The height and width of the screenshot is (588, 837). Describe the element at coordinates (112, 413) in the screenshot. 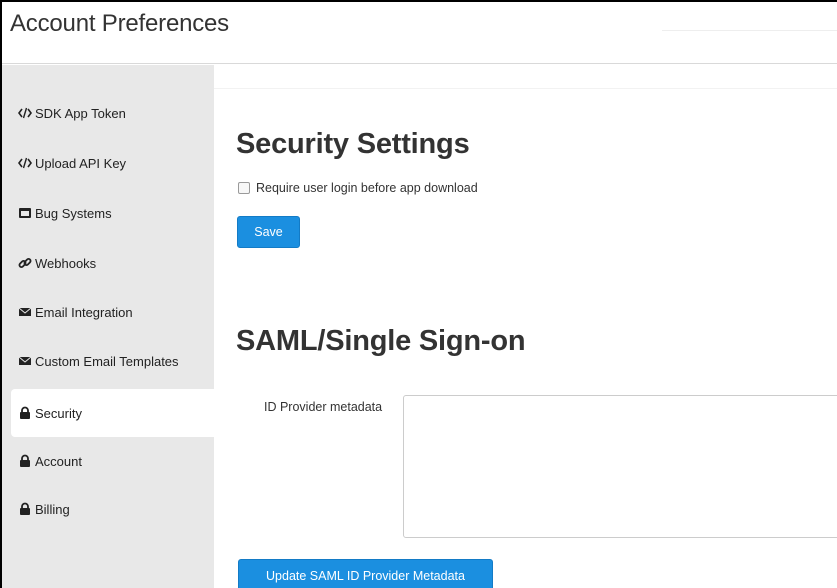

I see `sidebar-item-security: Security` at that location.